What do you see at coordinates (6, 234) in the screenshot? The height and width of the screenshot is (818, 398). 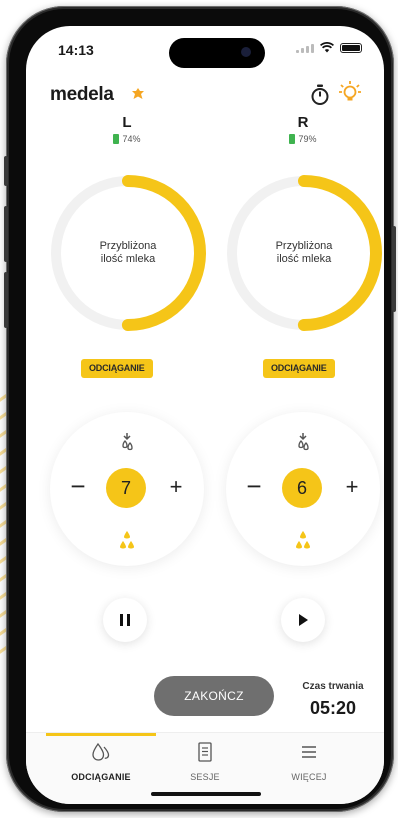 I see `volume-up-button` at bounding box center [6, 234].